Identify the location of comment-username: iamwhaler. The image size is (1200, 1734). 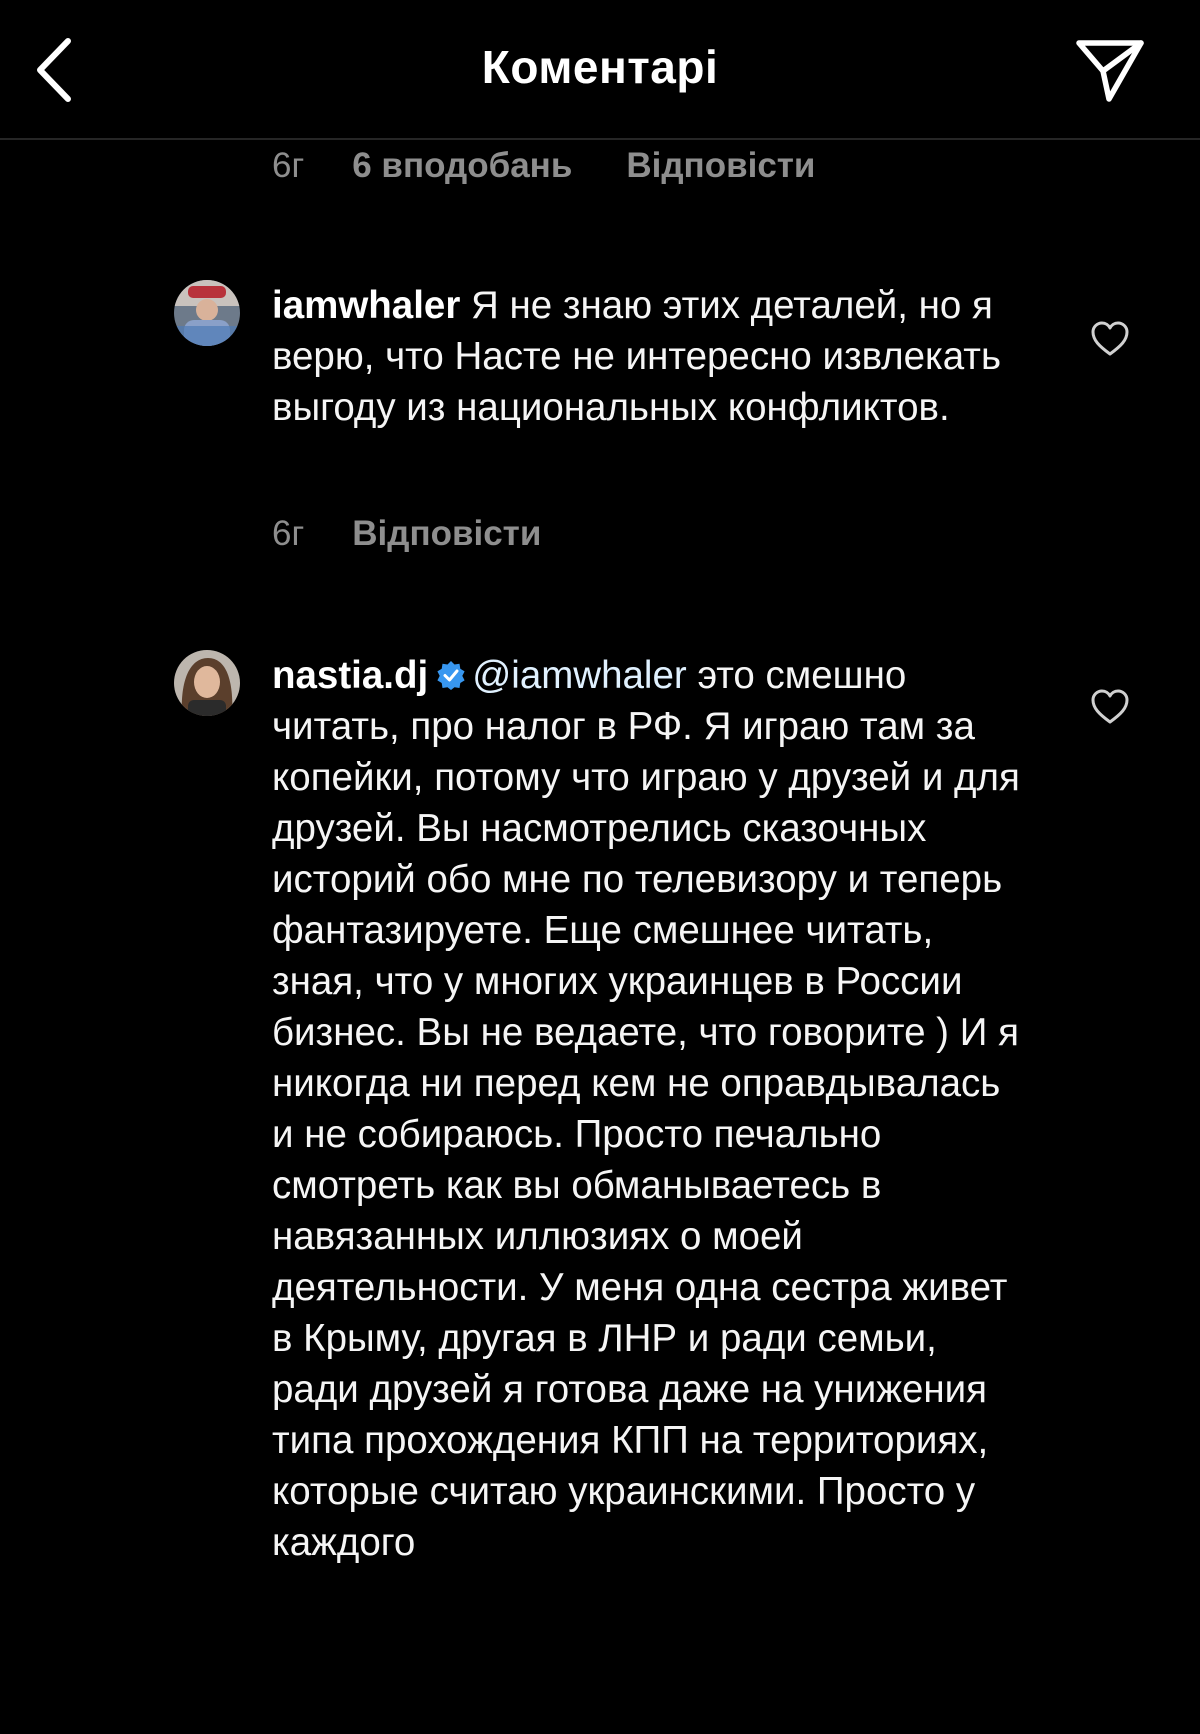
(366, 305).